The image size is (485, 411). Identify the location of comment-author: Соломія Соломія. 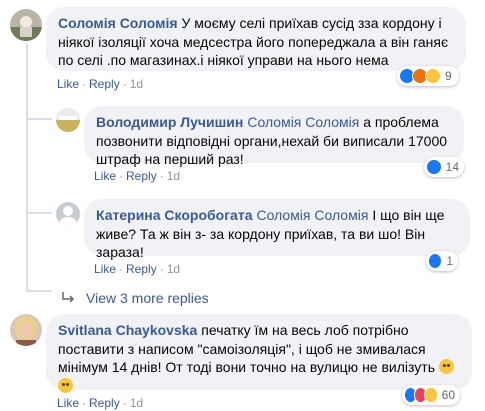
(118, 23).